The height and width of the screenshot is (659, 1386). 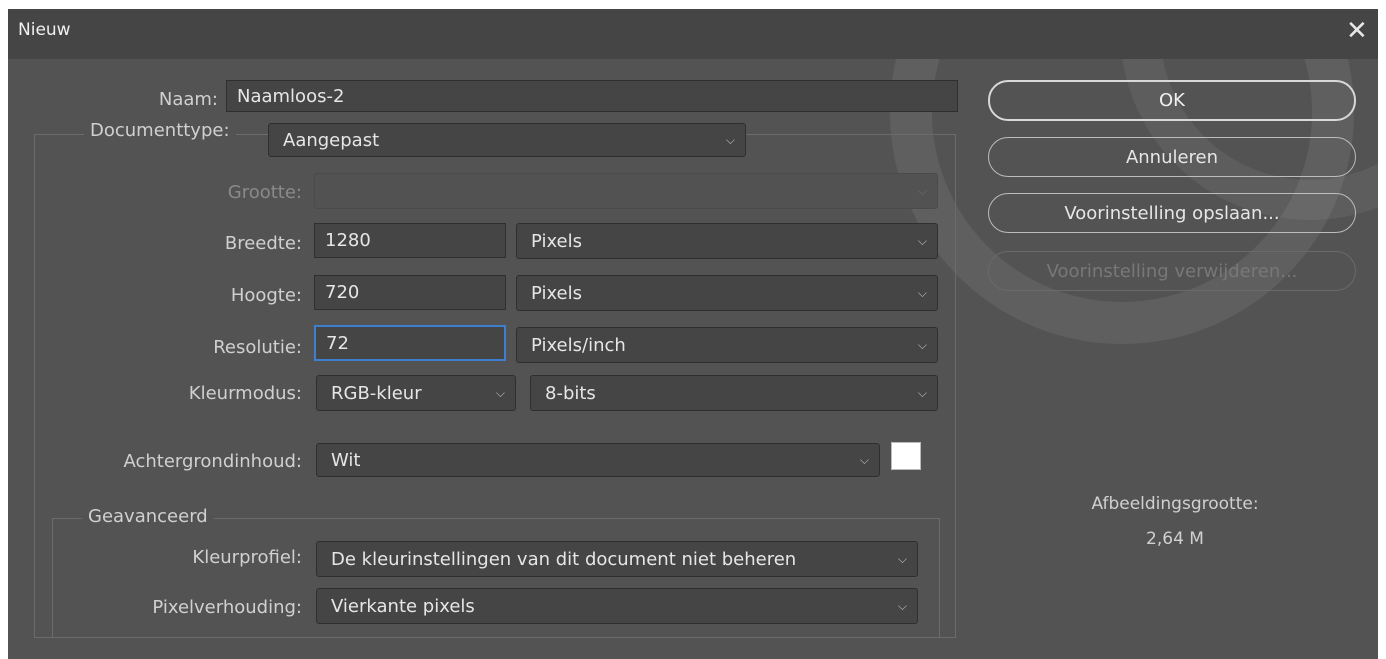 I want to click on height-unit-select: Pixels ⌵, so click(x=727, y=293).